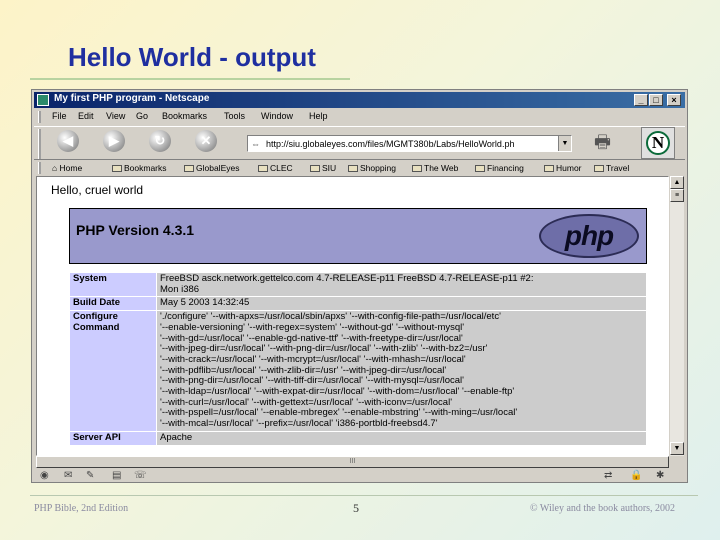 This screenshot has height=540, width=720. I want to click on menu-help: Help, so click(318, 116).